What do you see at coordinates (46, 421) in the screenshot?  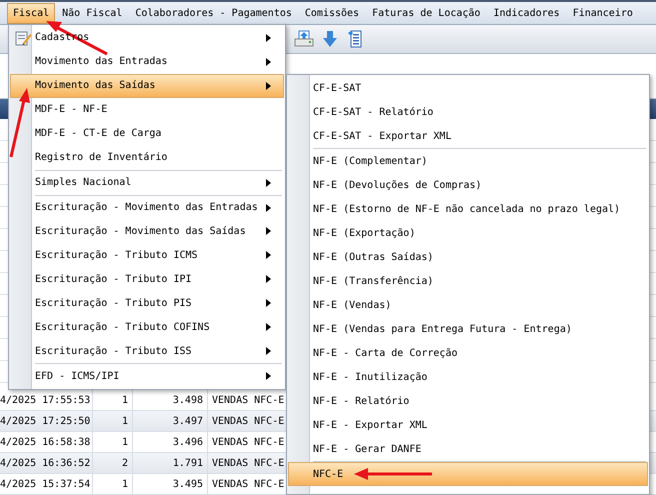 I see `table-cell: 4/2025 17:25:50` at bounding box center [46, 421].